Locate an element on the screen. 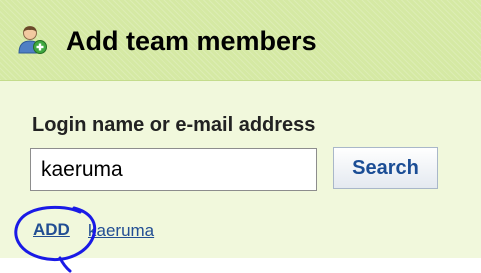 The image size is (481, 273). login-name-input is located at coordinates (173, 169).